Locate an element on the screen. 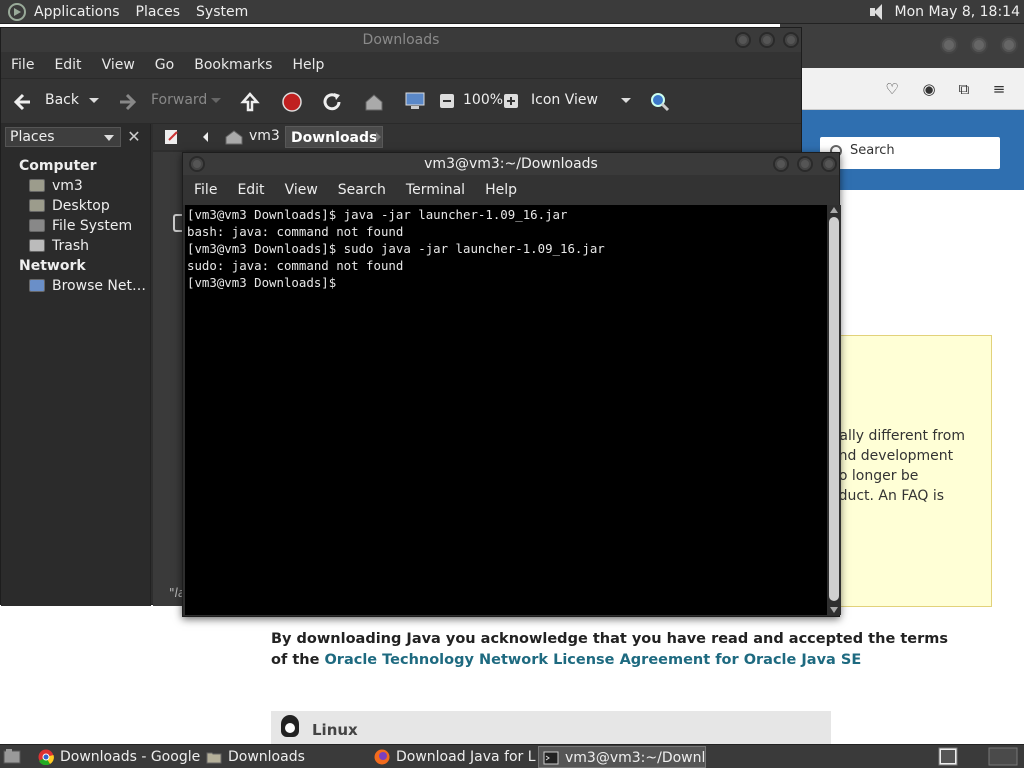 The height and width of the screenshot is (768, 1024). notice-line: tially different from is located at coordinates (897, 436).